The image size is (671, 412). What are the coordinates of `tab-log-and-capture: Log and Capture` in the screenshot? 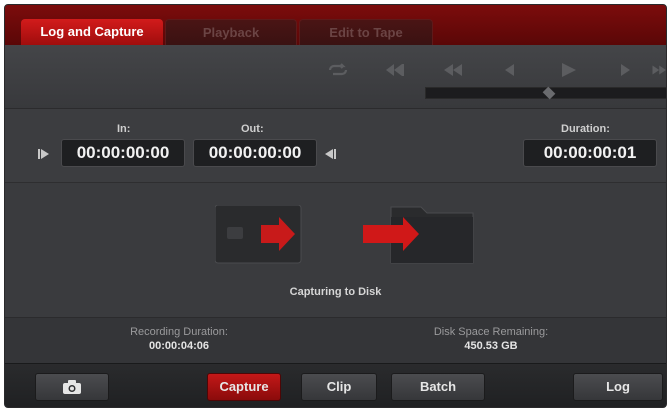 It's located at (92, 32).